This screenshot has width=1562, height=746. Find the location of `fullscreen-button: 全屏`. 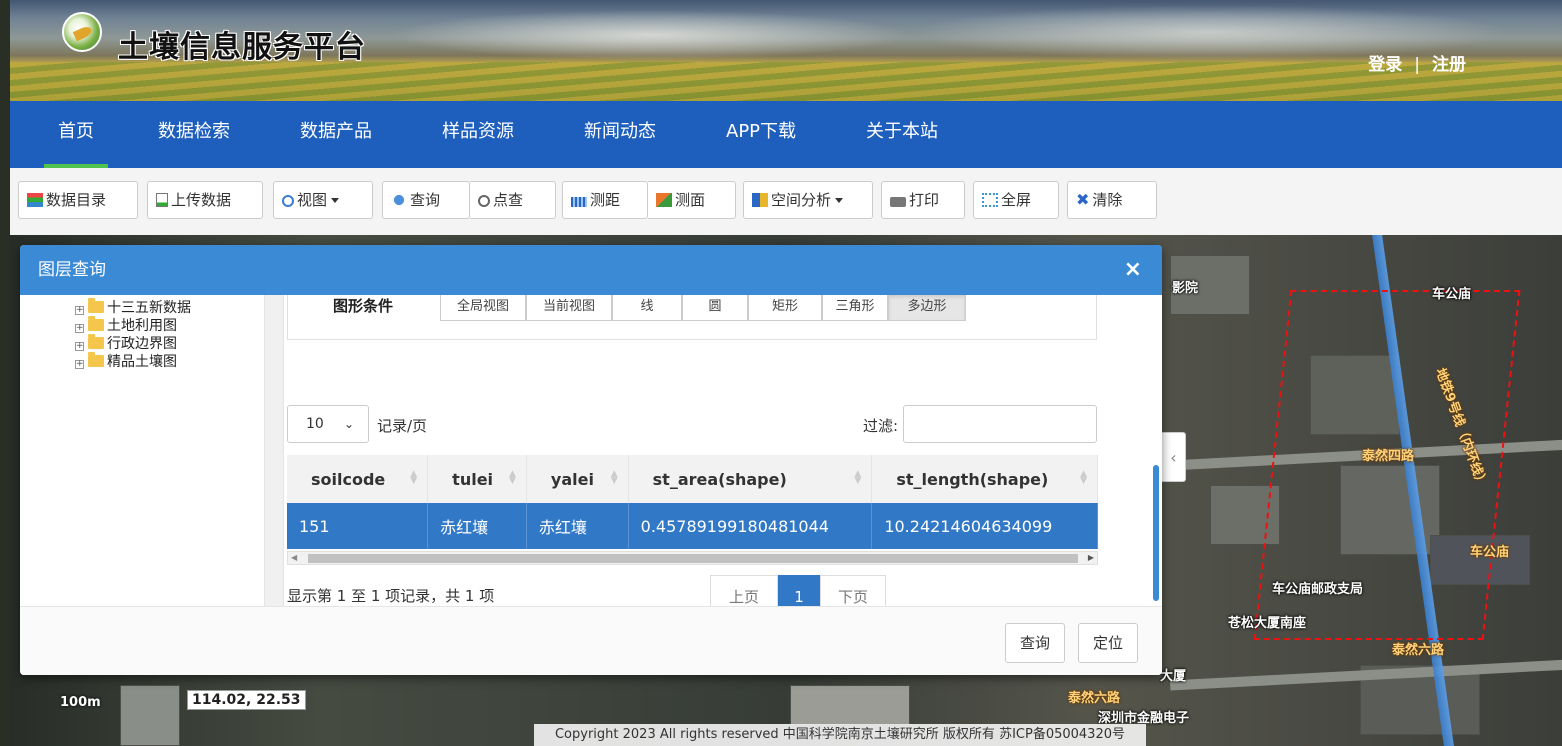

fullscreen-button: 全屏 is located at coordinates (1016, 200).